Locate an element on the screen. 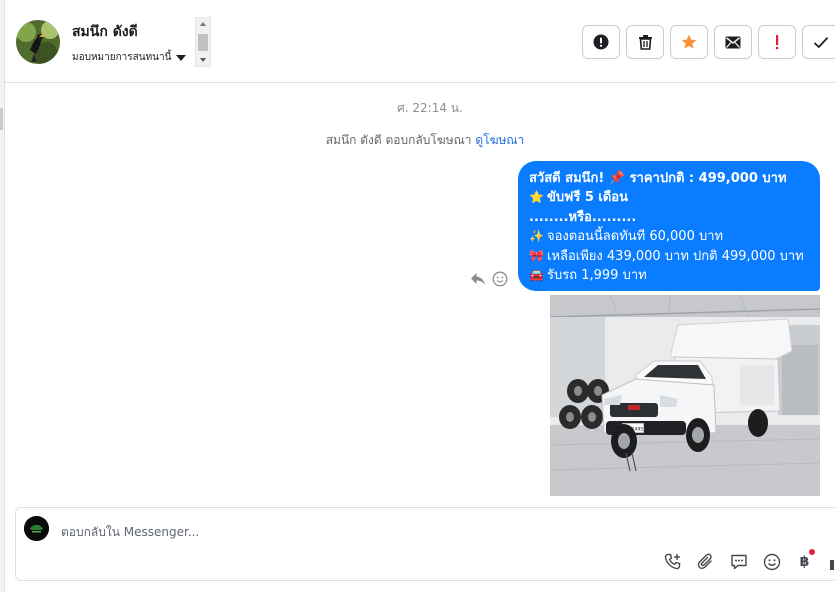 This screenshot has height=592, width=835. caret-down-icon is located at coordinates (181, 57).